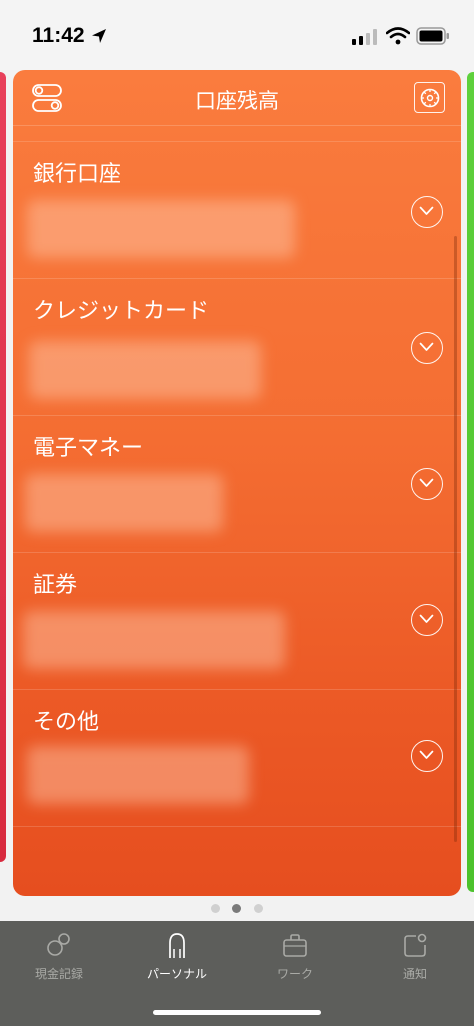  I want to click on home-indicator, so click(237, 1012).